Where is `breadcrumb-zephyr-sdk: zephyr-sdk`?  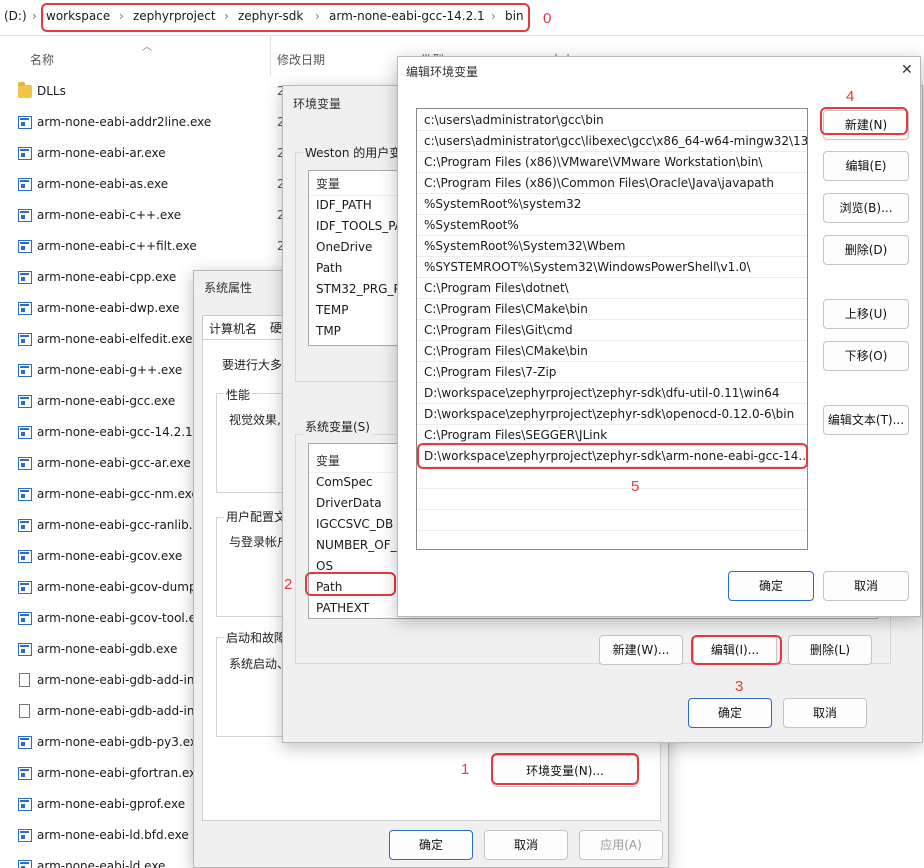 breadcrumb-zephyr-sdk: zephyr-sdk is located at coordinates (270, 16).